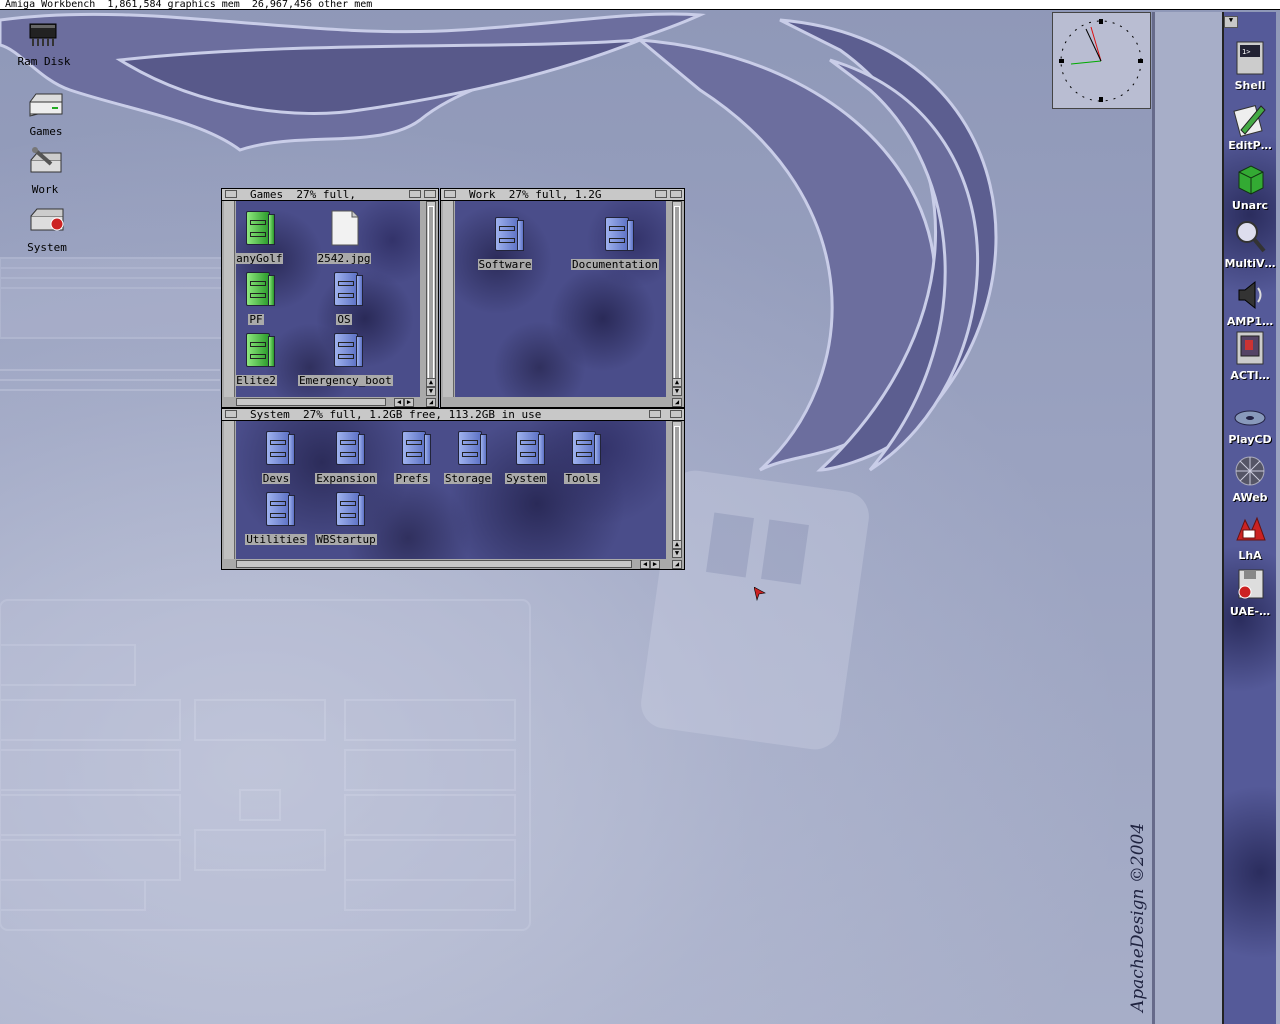 This screenshot has height=1024, width=1280. Describe the element at coordinates (256, 380) in the screenshot. I see `file-icon-label: Elite2` at that location.